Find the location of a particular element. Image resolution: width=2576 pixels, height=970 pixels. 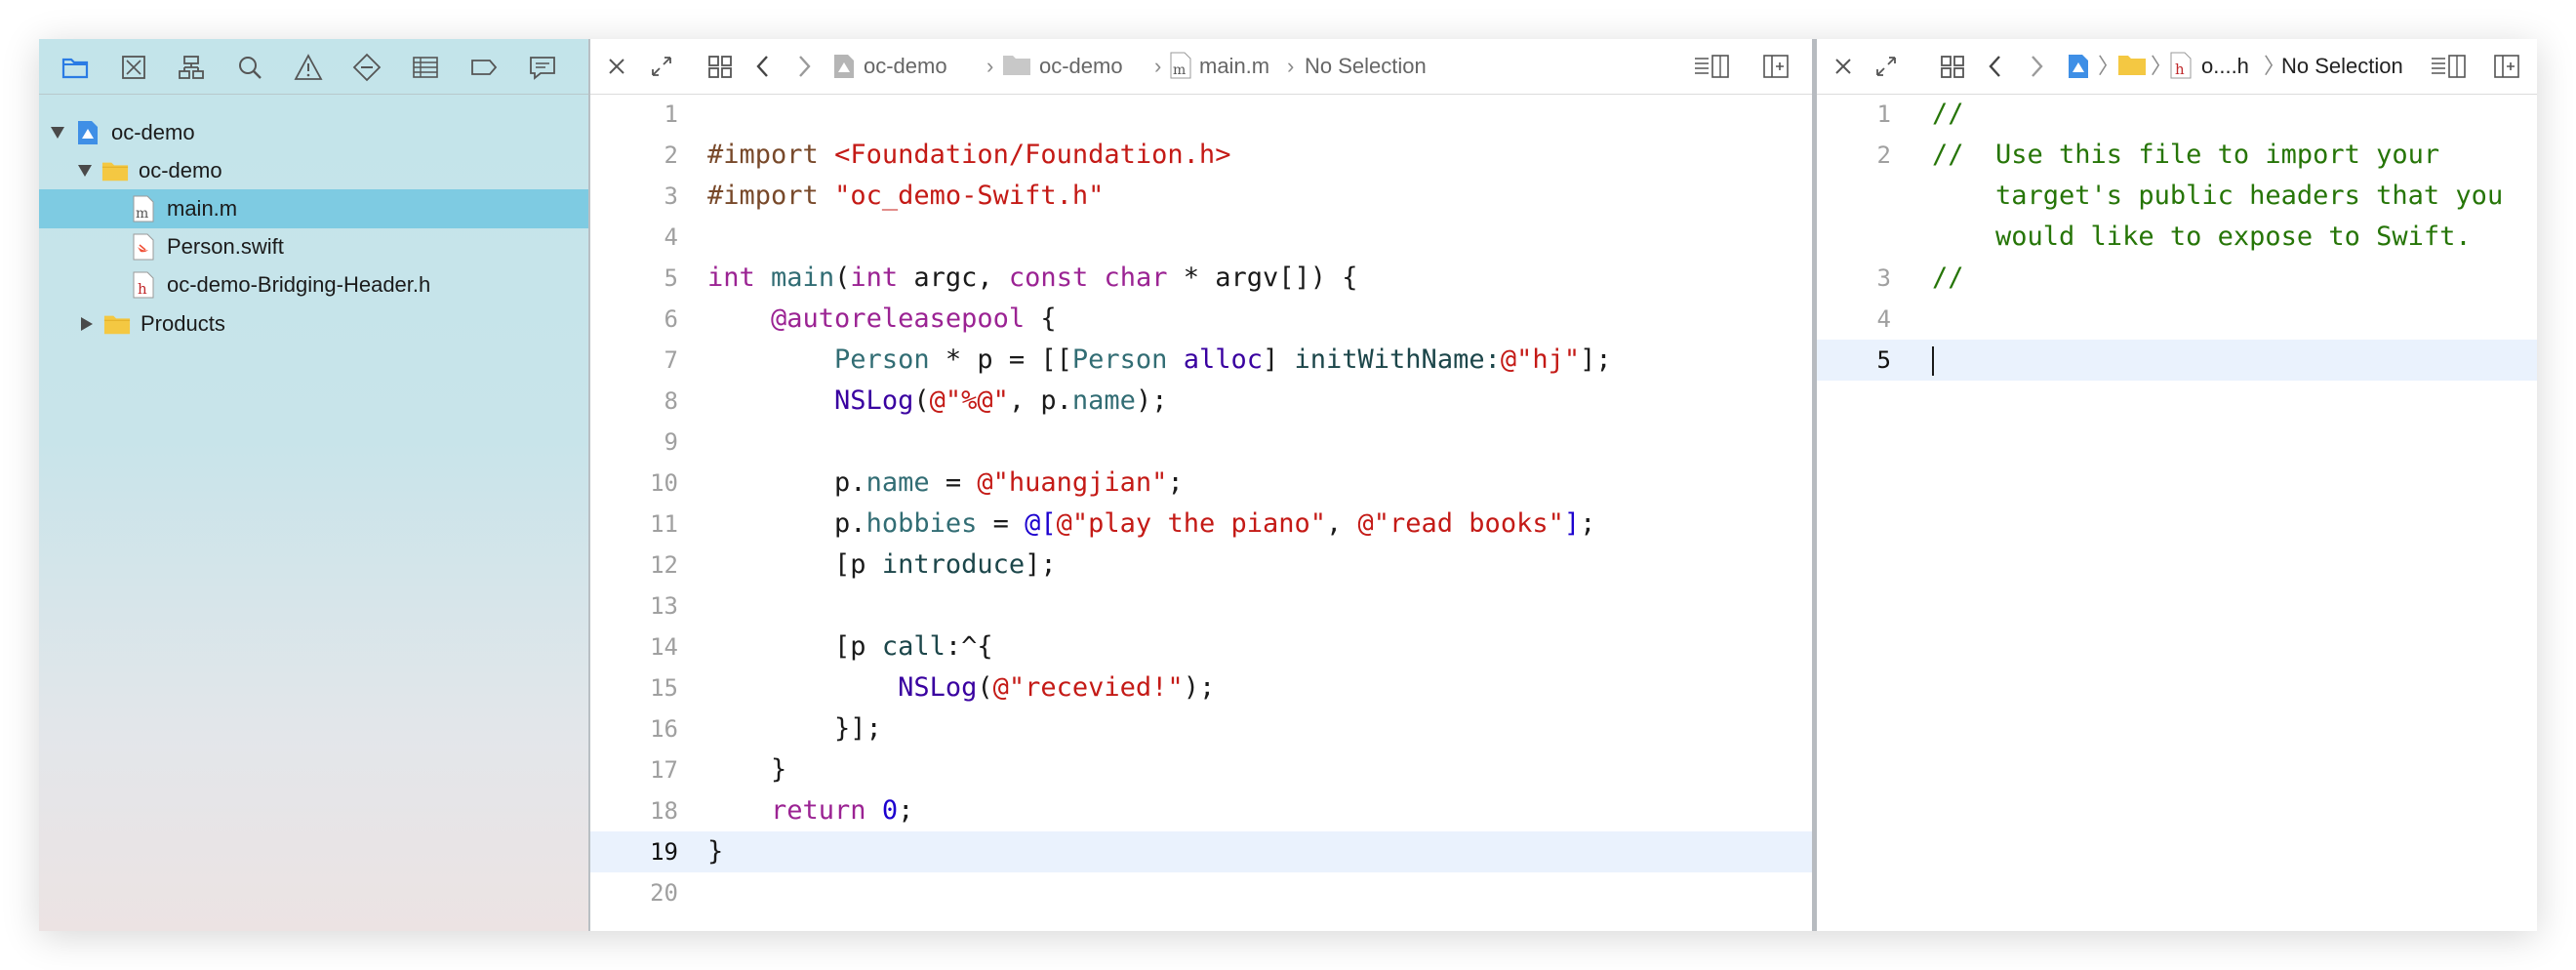

breakpoint-icon is located at coordinates (484, 67).